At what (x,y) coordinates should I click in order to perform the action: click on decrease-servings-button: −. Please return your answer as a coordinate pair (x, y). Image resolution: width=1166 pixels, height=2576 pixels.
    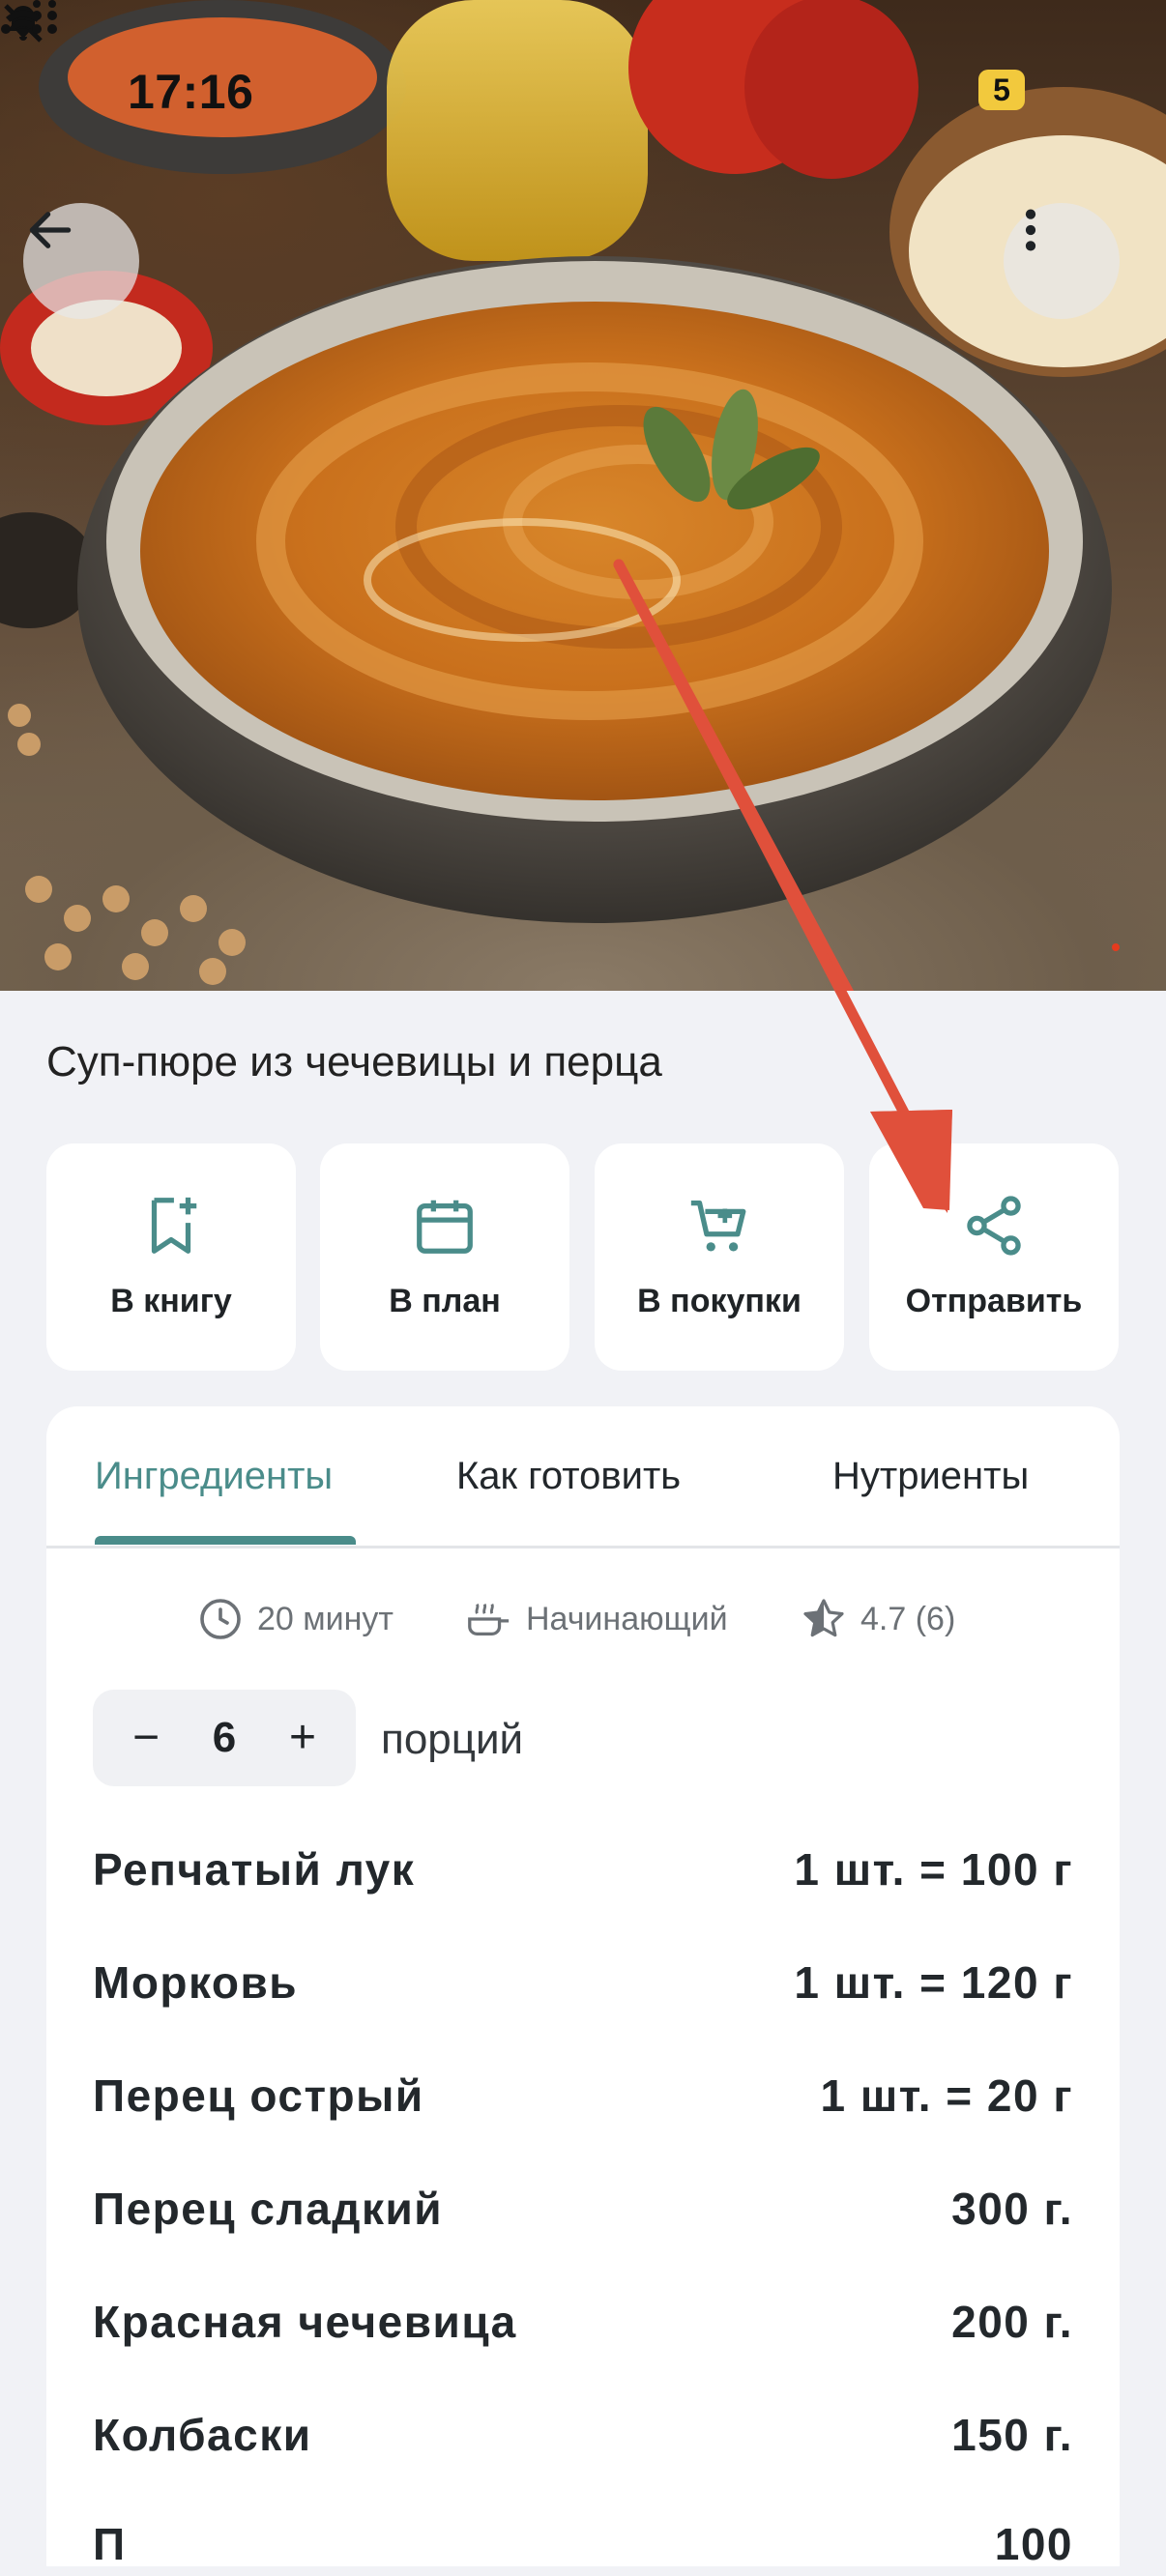
    Looking at the image, I should click on (145, 1738).